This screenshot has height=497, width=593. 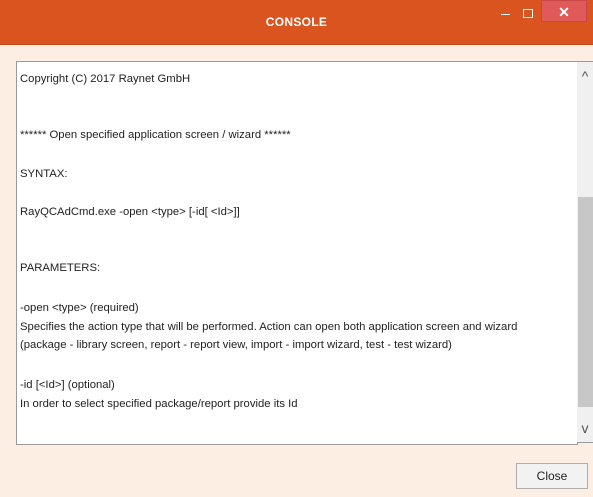 I want to click on scrollbar-thumb, so click(x=585, y=302).